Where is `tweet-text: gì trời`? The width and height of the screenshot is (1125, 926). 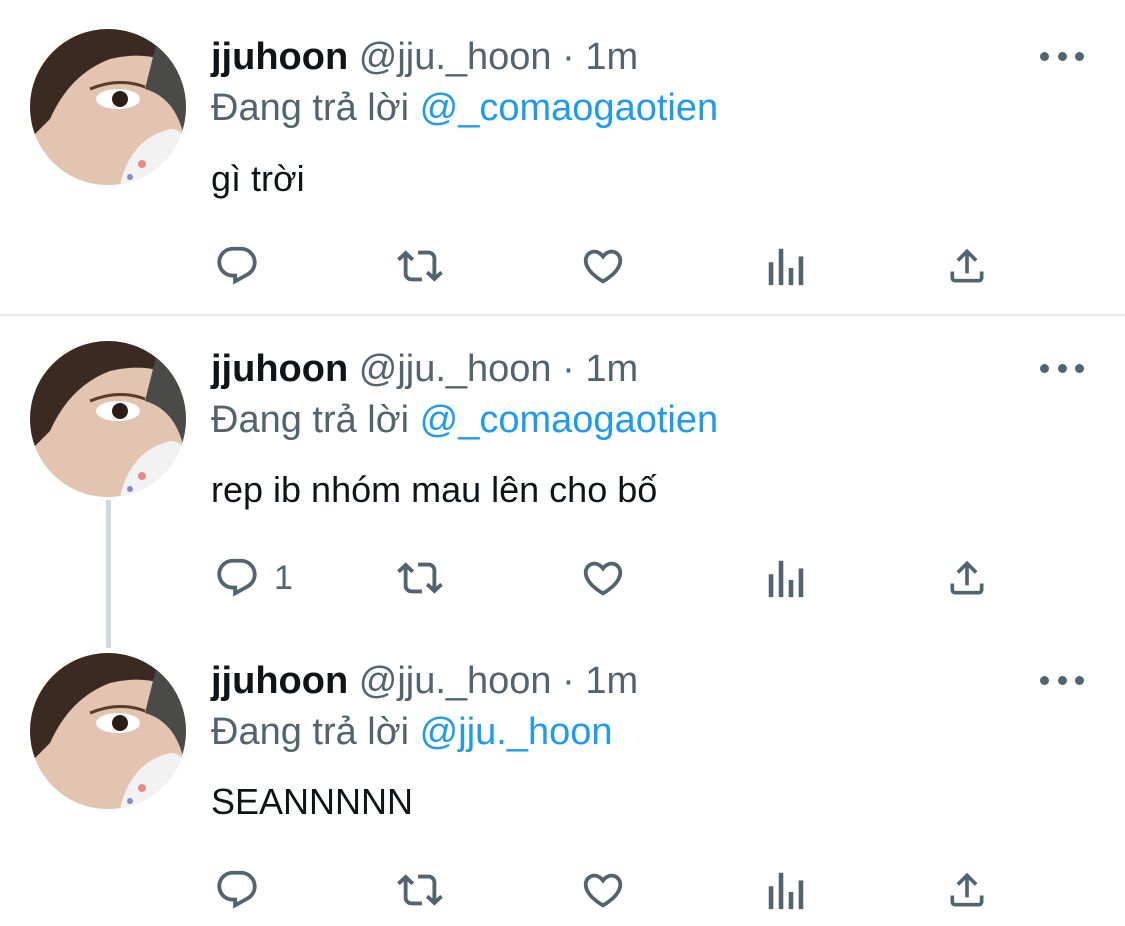
tweet-text: gì trời is located at coordinates (258, 178).